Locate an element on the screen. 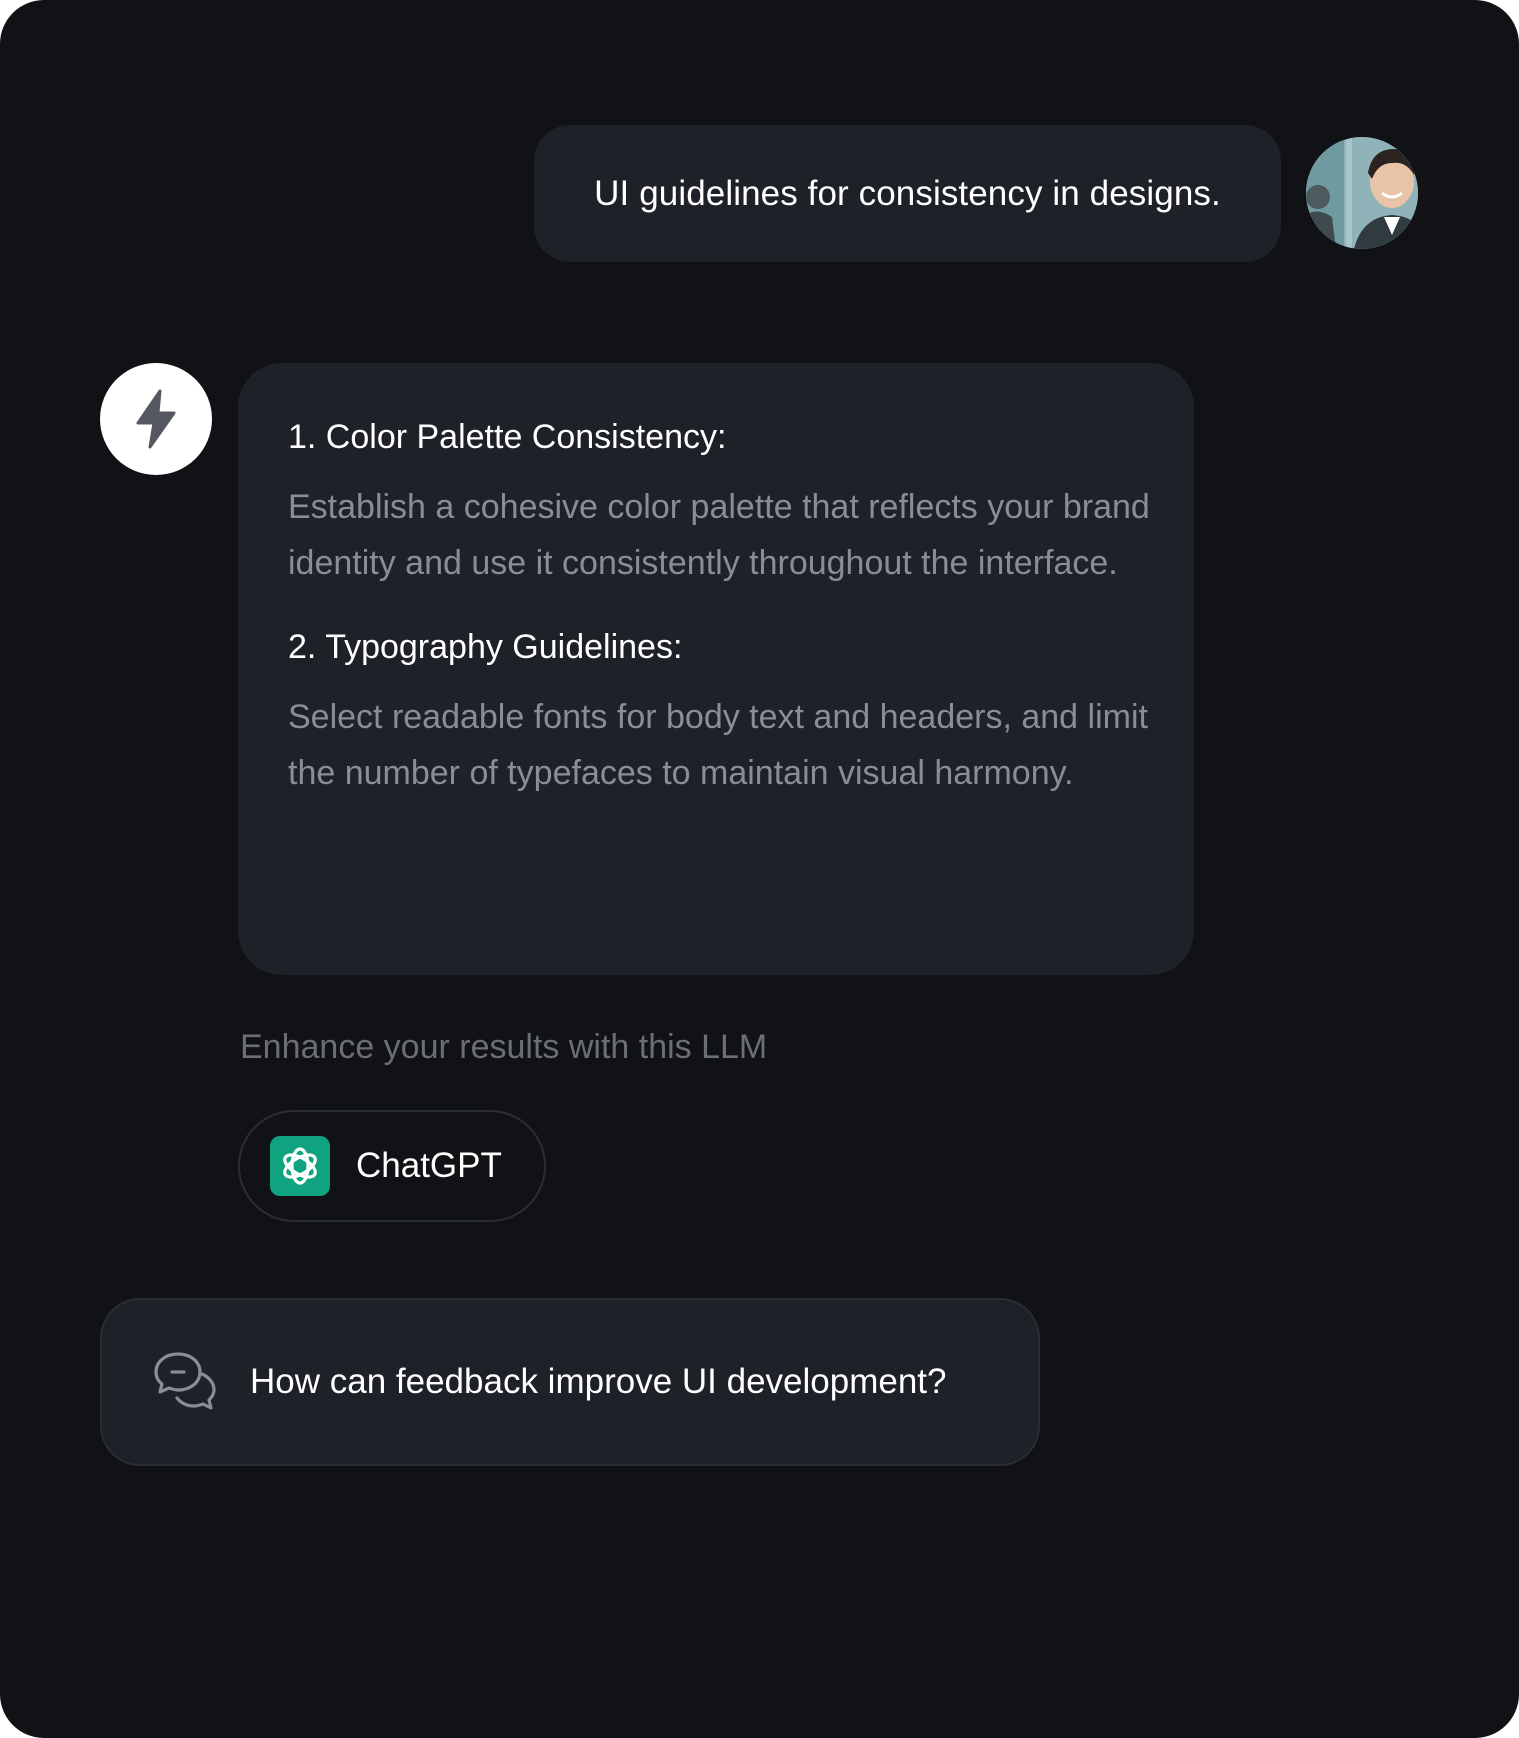 The width and height of the screenshot is (1519, 1738). avatar-photo is located at coordinates (1362, 193).